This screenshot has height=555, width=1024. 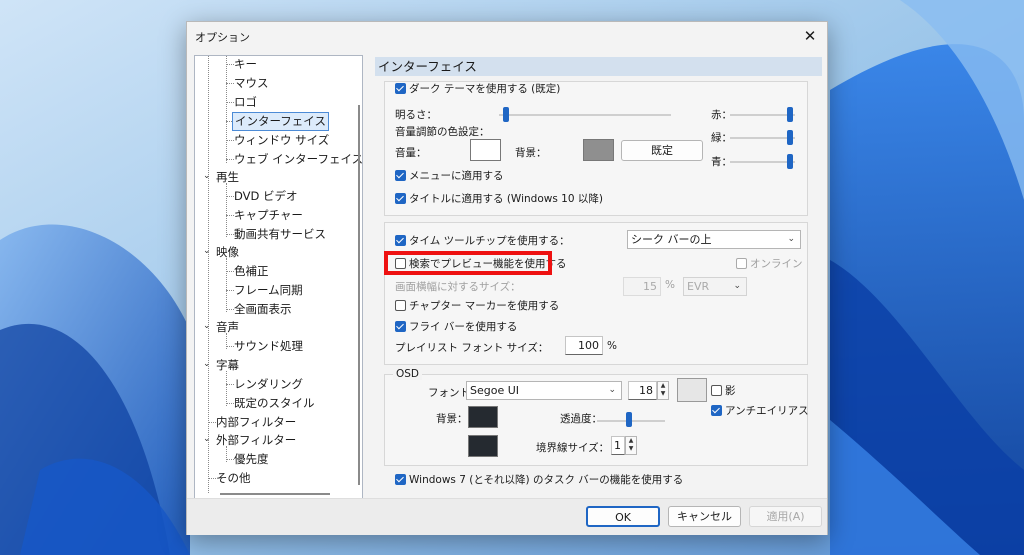 I want to click on tree-vertical-scrollbar, so click(x=358, y=277).